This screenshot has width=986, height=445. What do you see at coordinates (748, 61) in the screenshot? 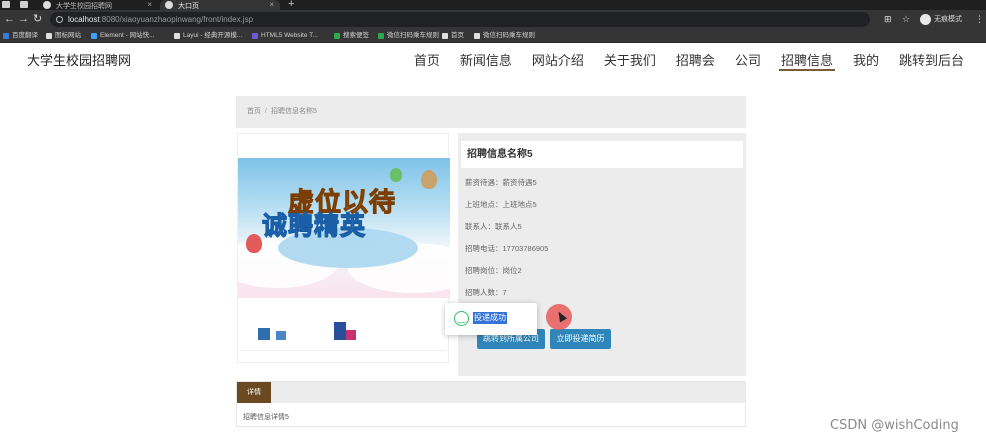
I see `nav-company: 公司` at bounding box center [748, 61].